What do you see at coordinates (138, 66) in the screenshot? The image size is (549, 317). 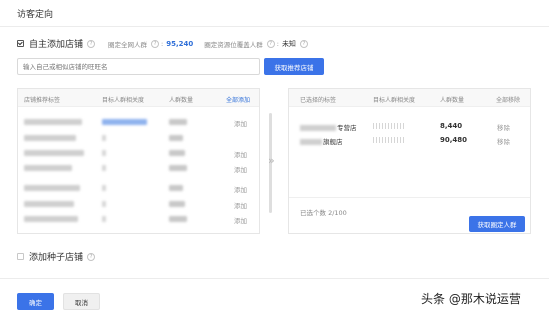 I see `shop-search-input` at bounding box center [138, 66].